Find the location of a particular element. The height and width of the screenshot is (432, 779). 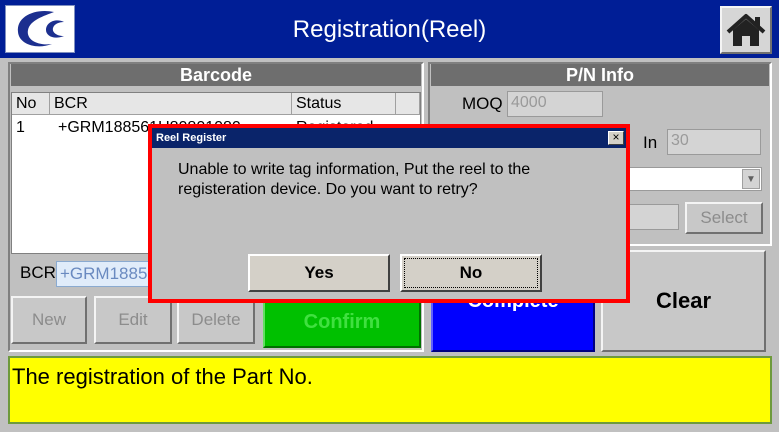

home-button is located at coordinates (746, 30).